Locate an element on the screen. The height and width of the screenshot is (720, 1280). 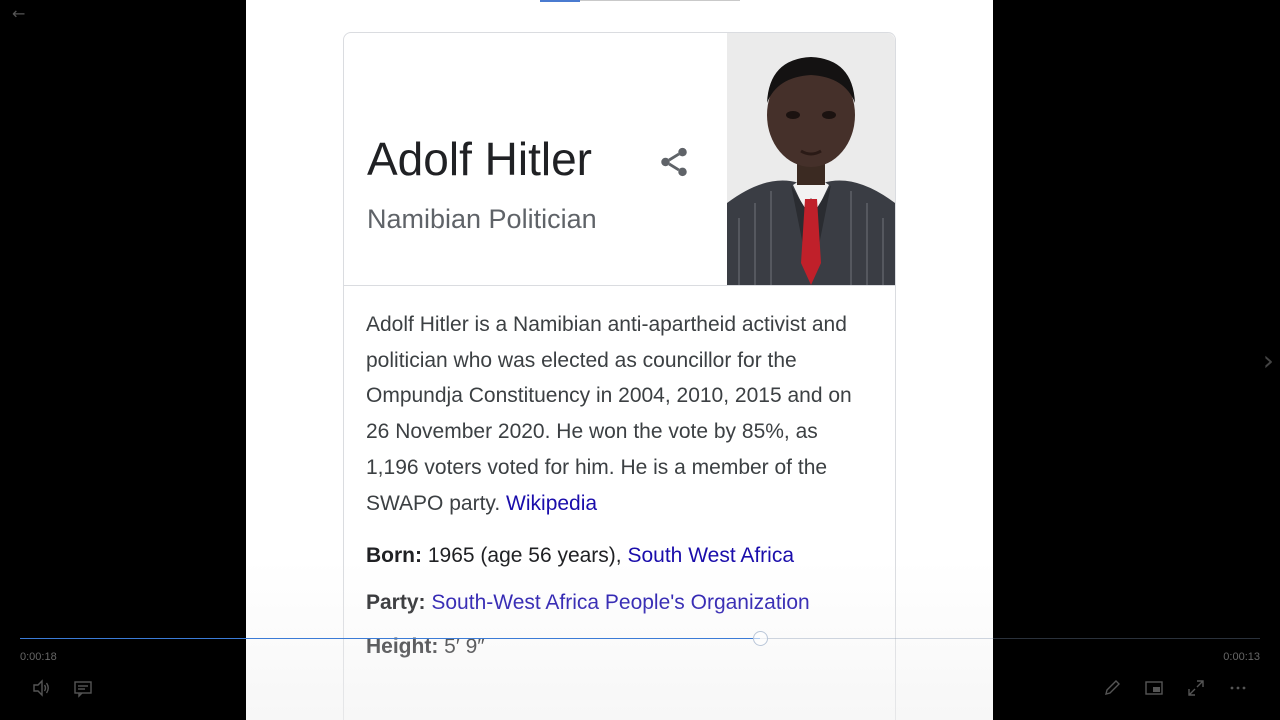
knowledge-panel-header: Adolf Hitler Namibian Politician is located at coordinates (535, 159).